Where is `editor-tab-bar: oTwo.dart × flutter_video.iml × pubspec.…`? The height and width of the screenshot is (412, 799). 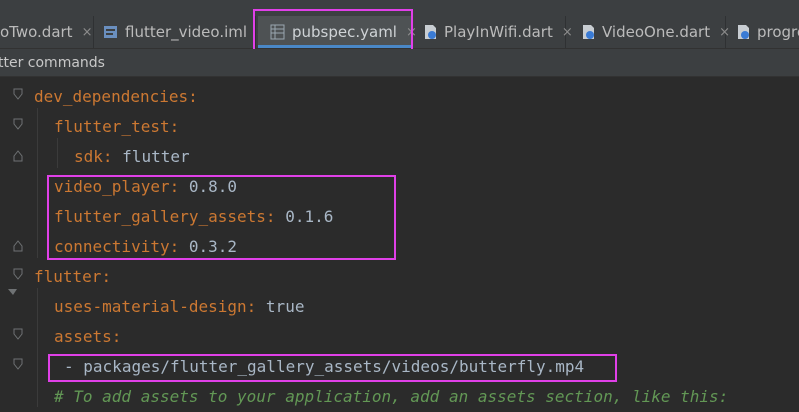 editor-tab-bar: oTwo.dart × flutter_video.iml × pubspec.… is located at coordinates (399, 29).